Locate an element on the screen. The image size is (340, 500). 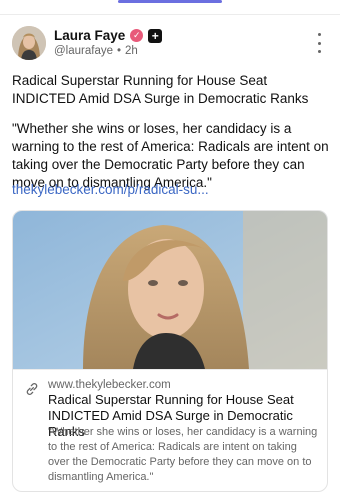
handle-row: @laurafaye • 2h is located at coordinates (96, 51).